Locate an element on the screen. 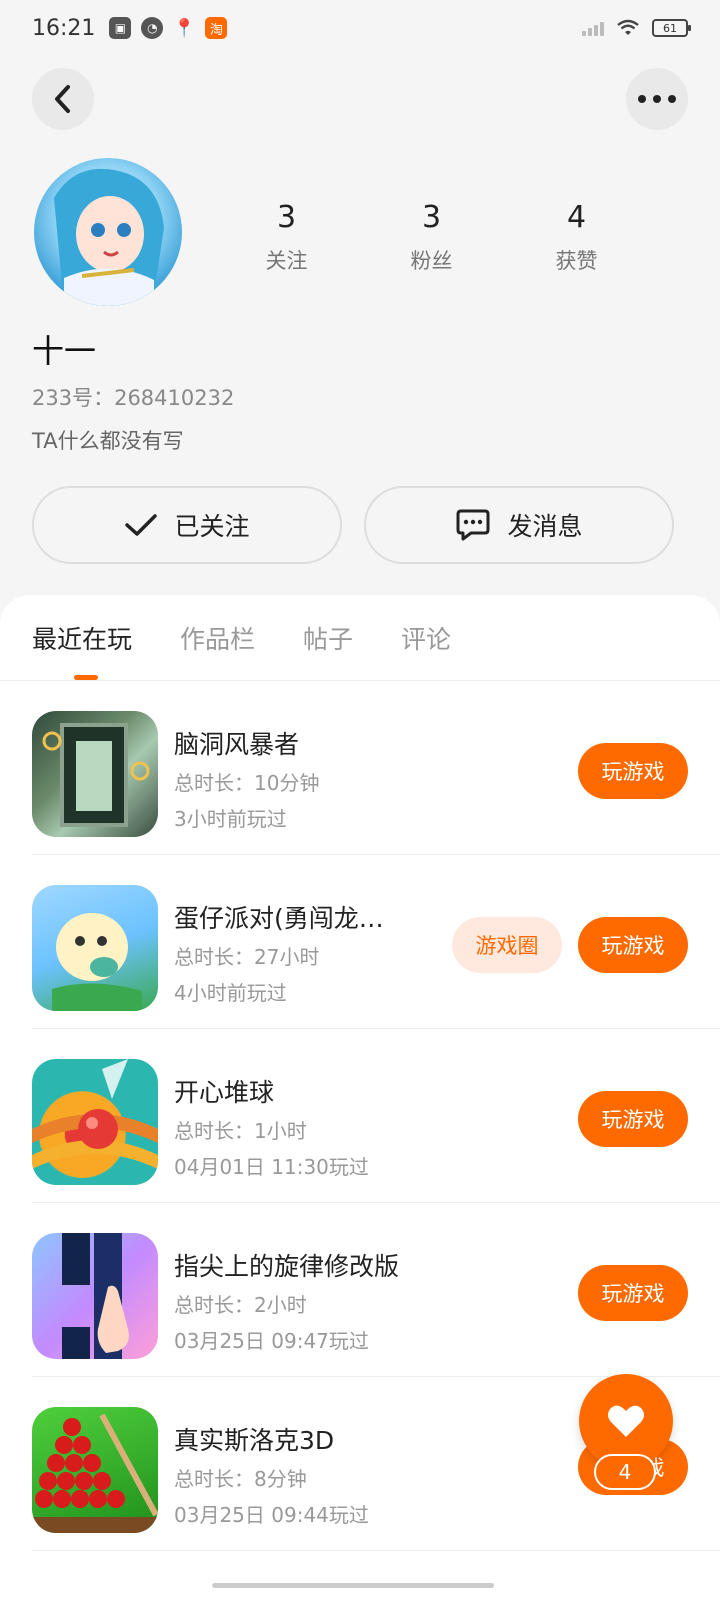 The image size is (720, 1600). app-icon: ▣ is located at coordinates (120, 28).